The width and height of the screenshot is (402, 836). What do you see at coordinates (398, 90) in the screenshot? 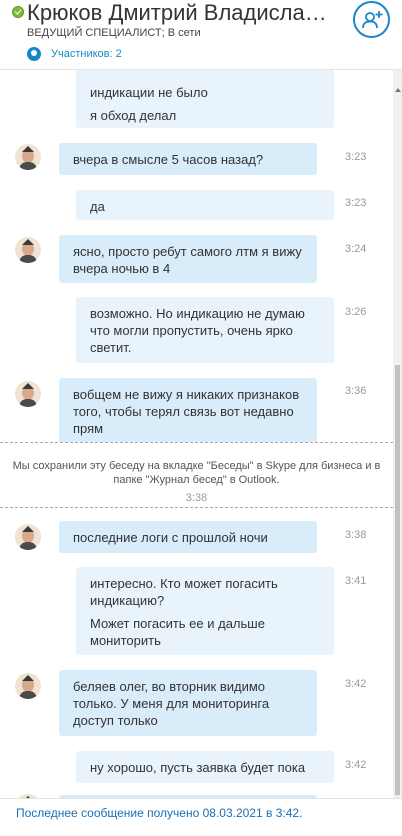
I see `scroll-up-icon` at bounding box center [398, 90].